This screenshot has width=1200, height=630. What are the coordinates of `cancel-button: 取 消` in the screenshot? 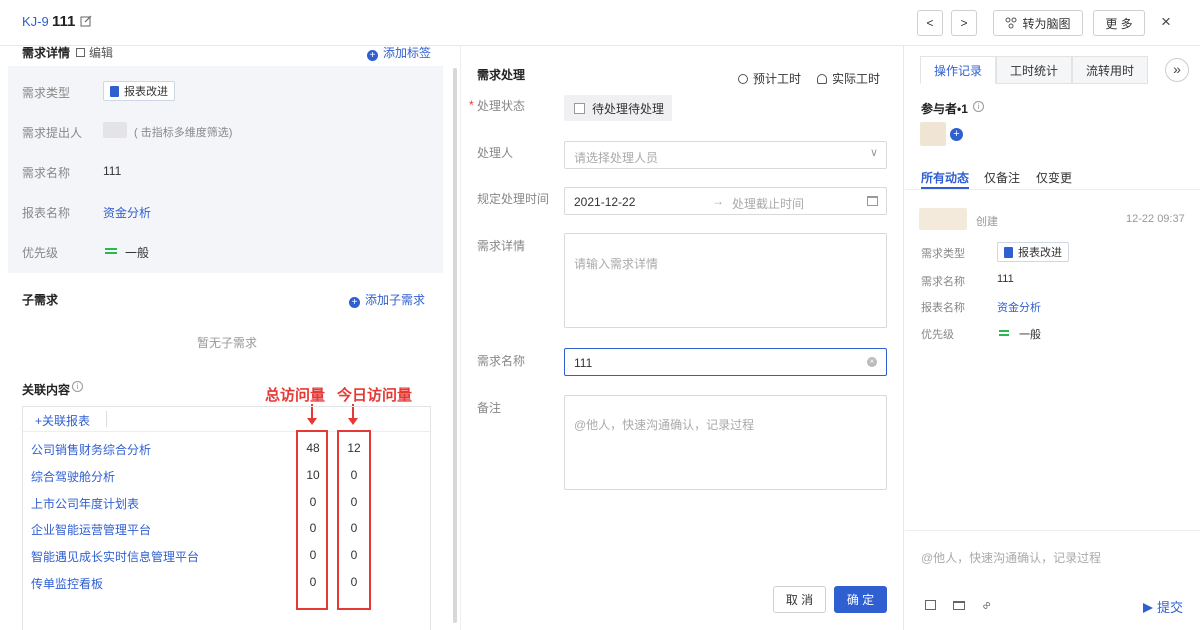 It's located at (799, 599).